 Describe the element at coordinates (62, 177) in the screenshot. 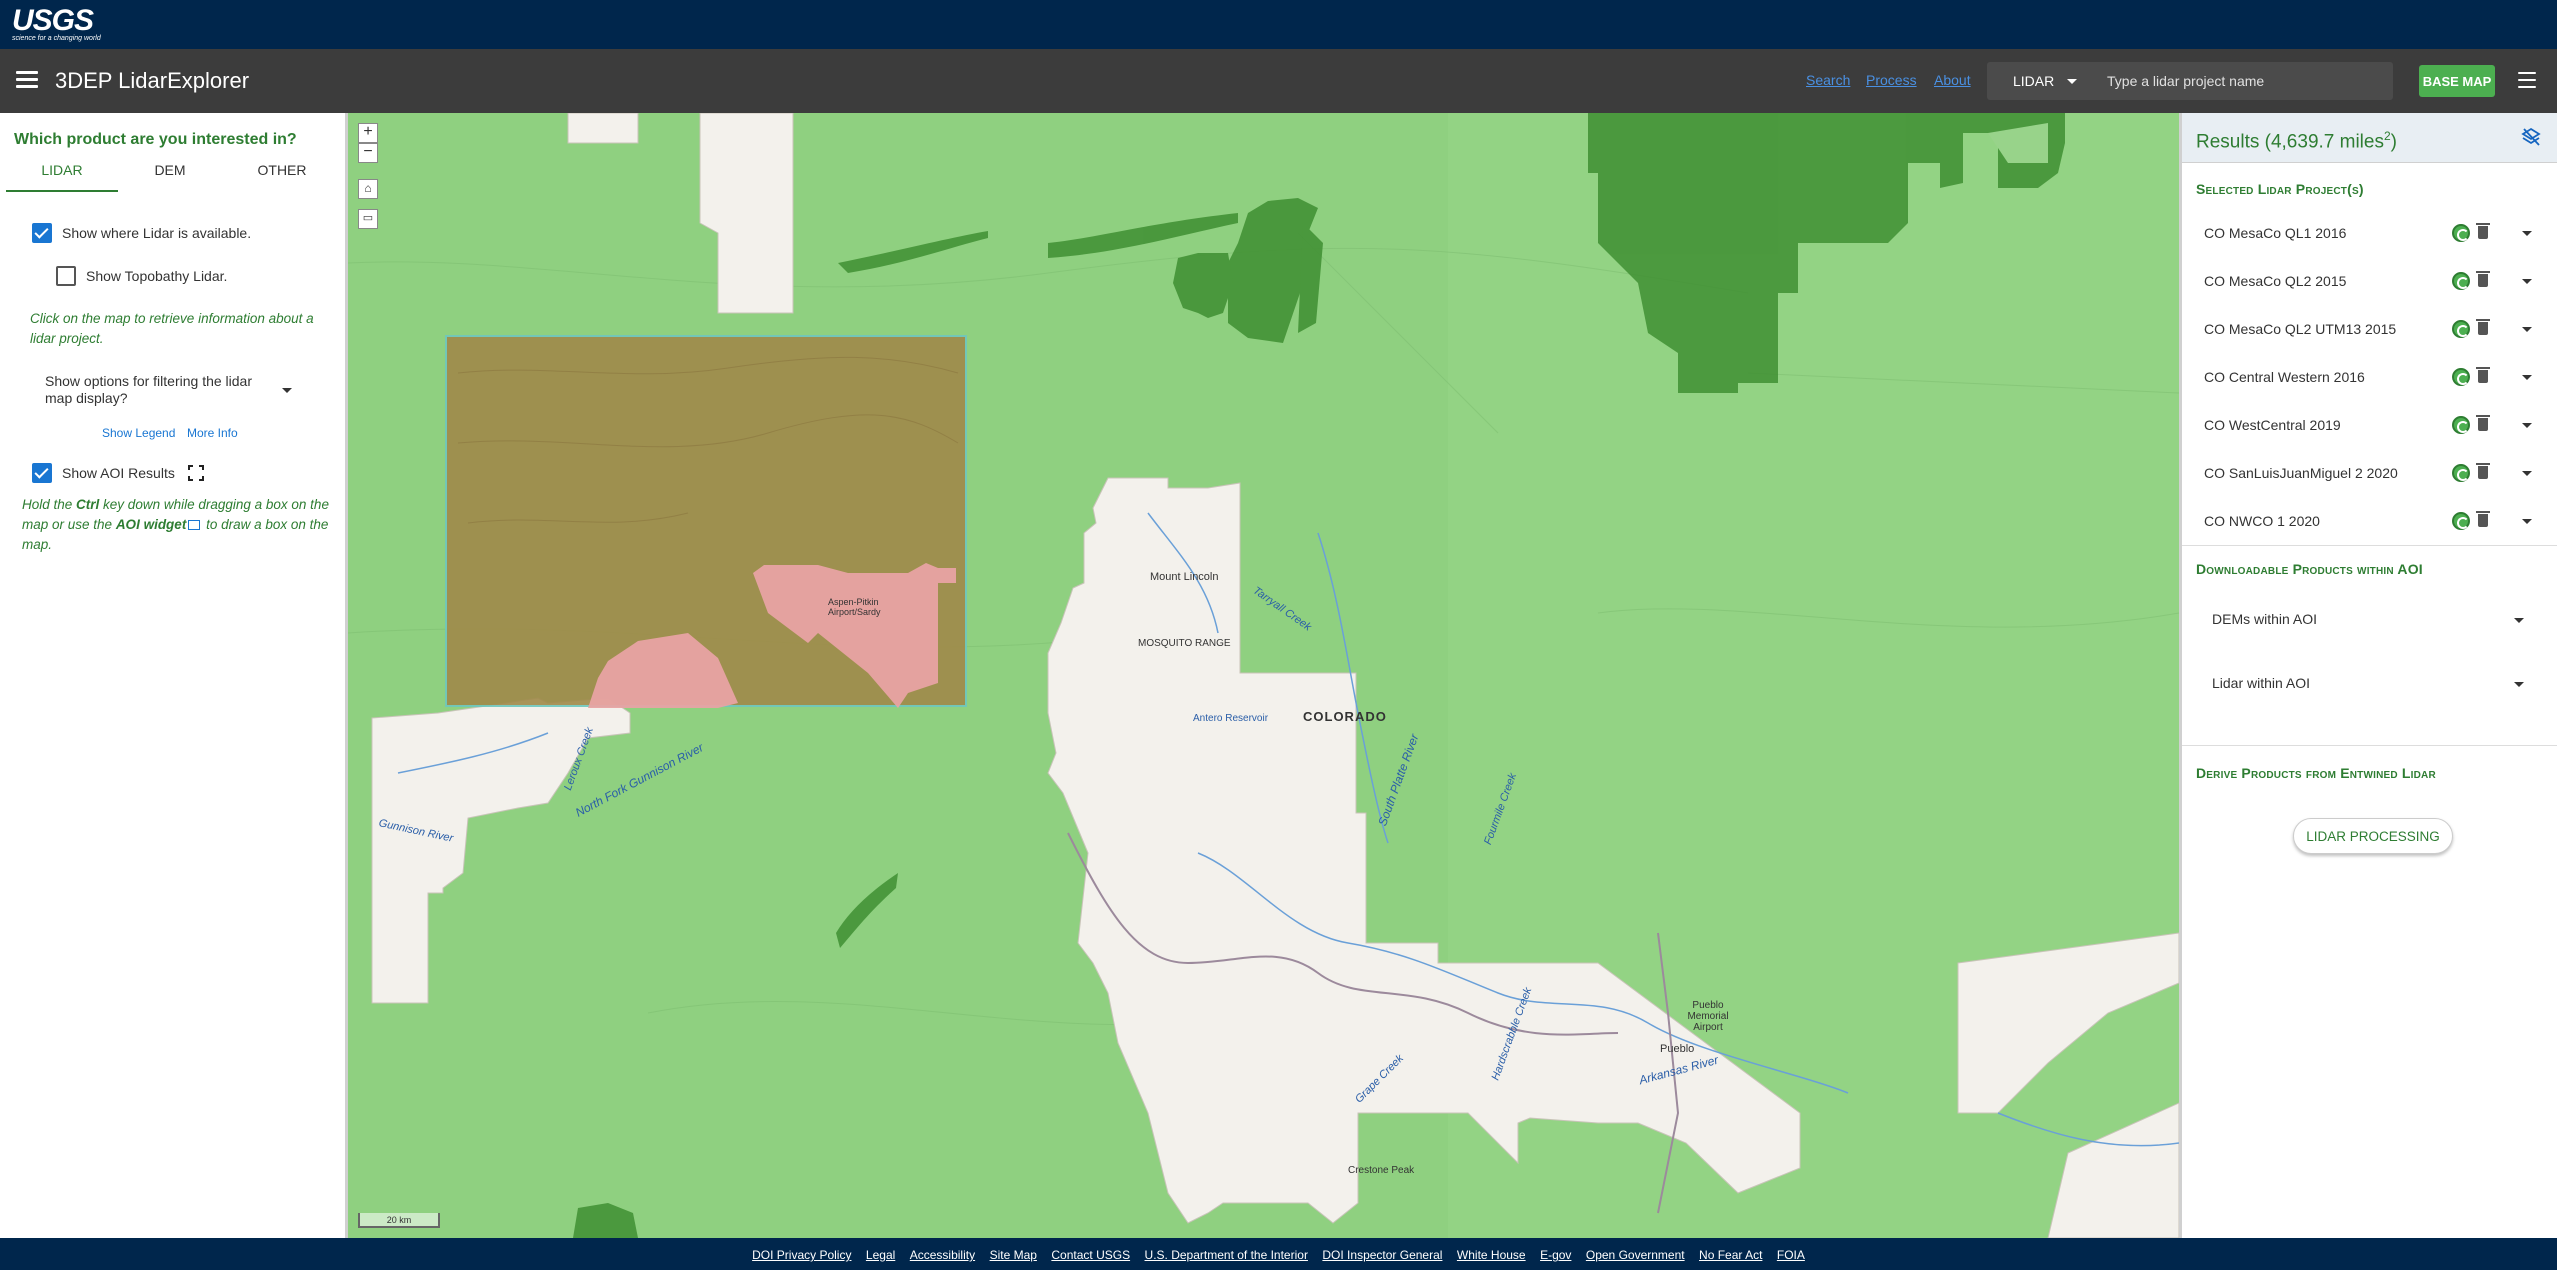

I see `tab-lidar: LIDAR` at that location.